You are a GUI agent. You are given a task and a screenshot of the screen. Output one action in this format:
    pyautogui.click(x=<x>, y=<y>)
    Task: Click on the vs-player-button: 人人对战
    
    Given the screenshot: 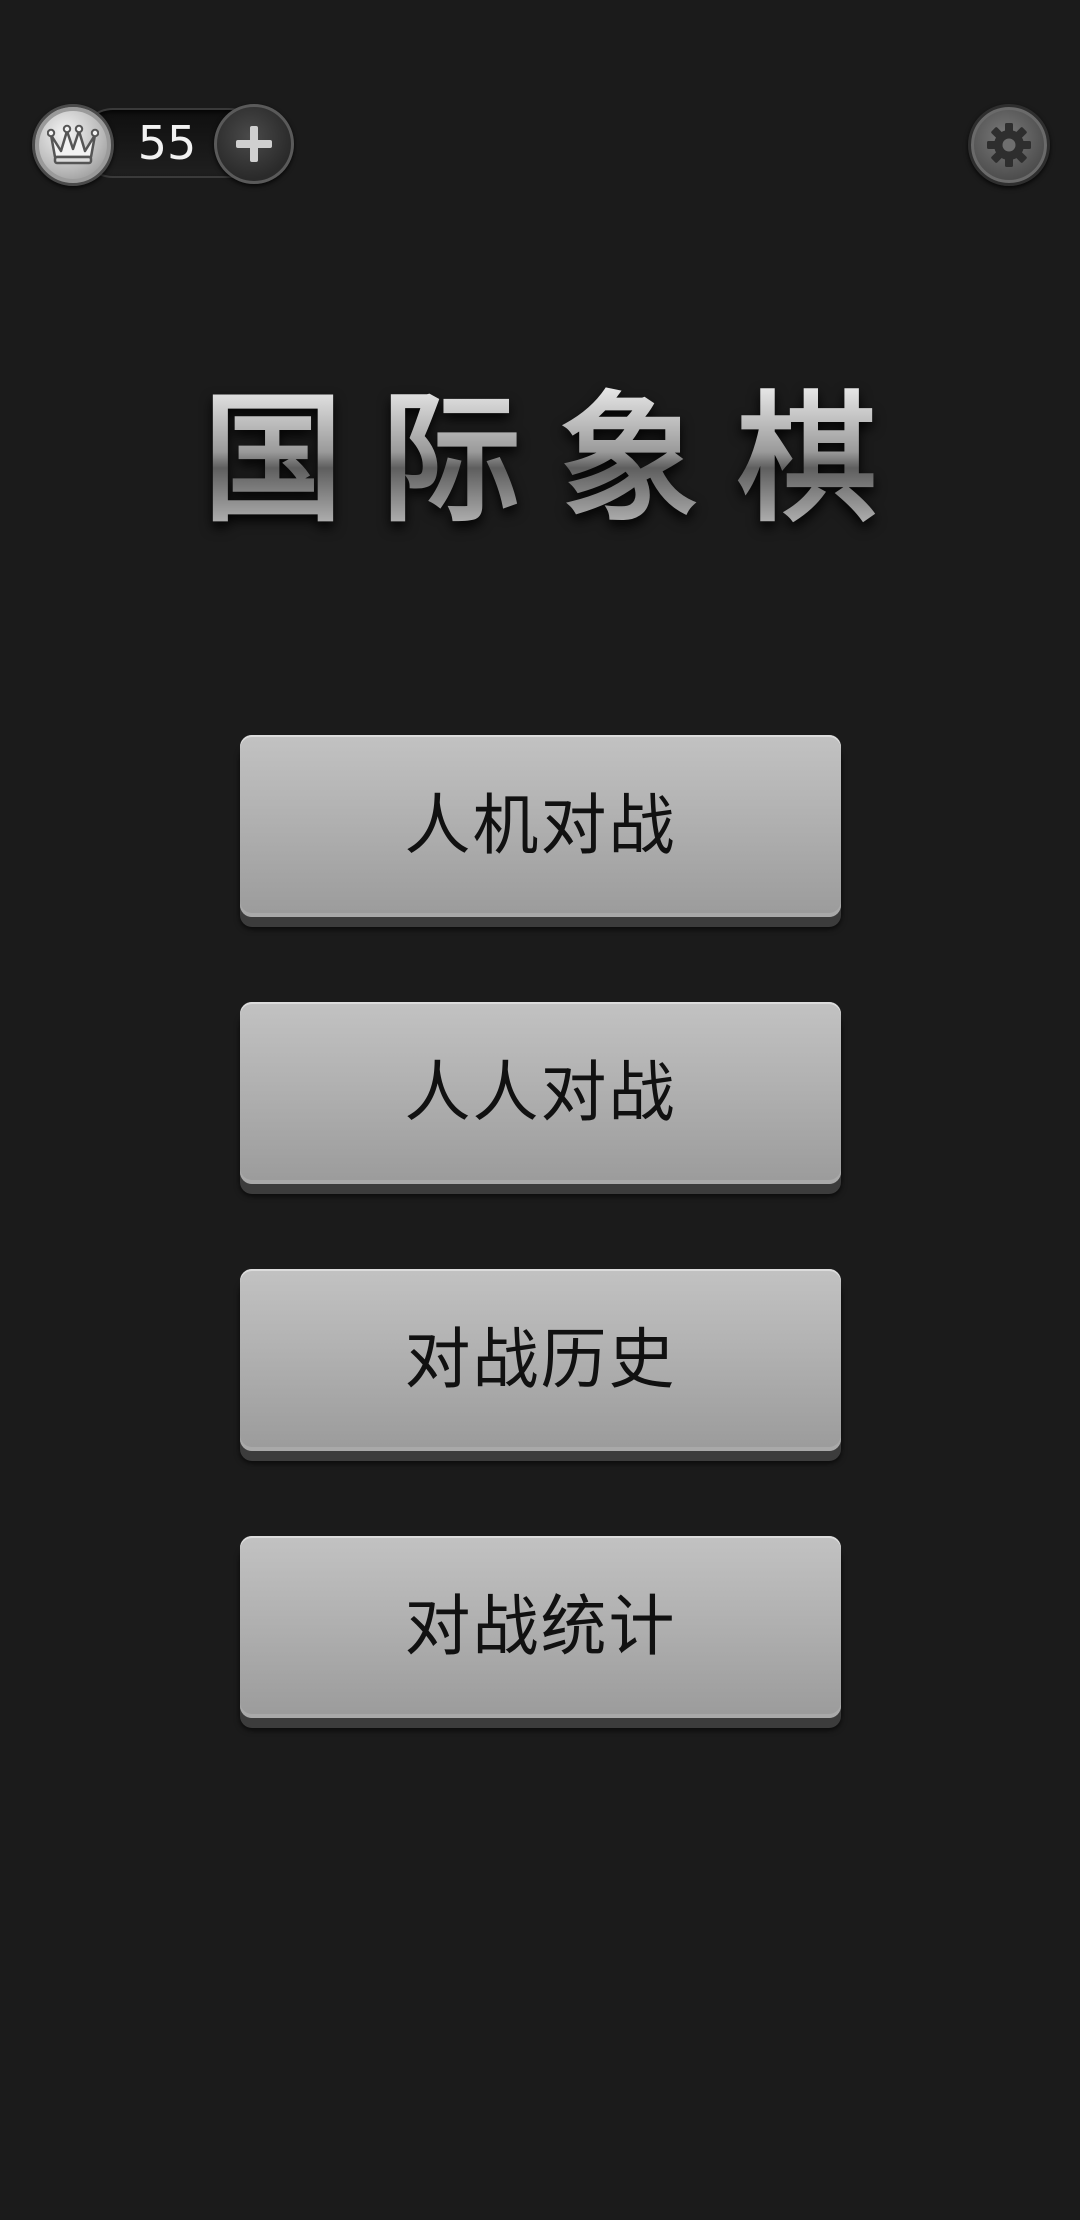 What is the action you would take?
    pyautogui.click(x=540, y=1093)
    